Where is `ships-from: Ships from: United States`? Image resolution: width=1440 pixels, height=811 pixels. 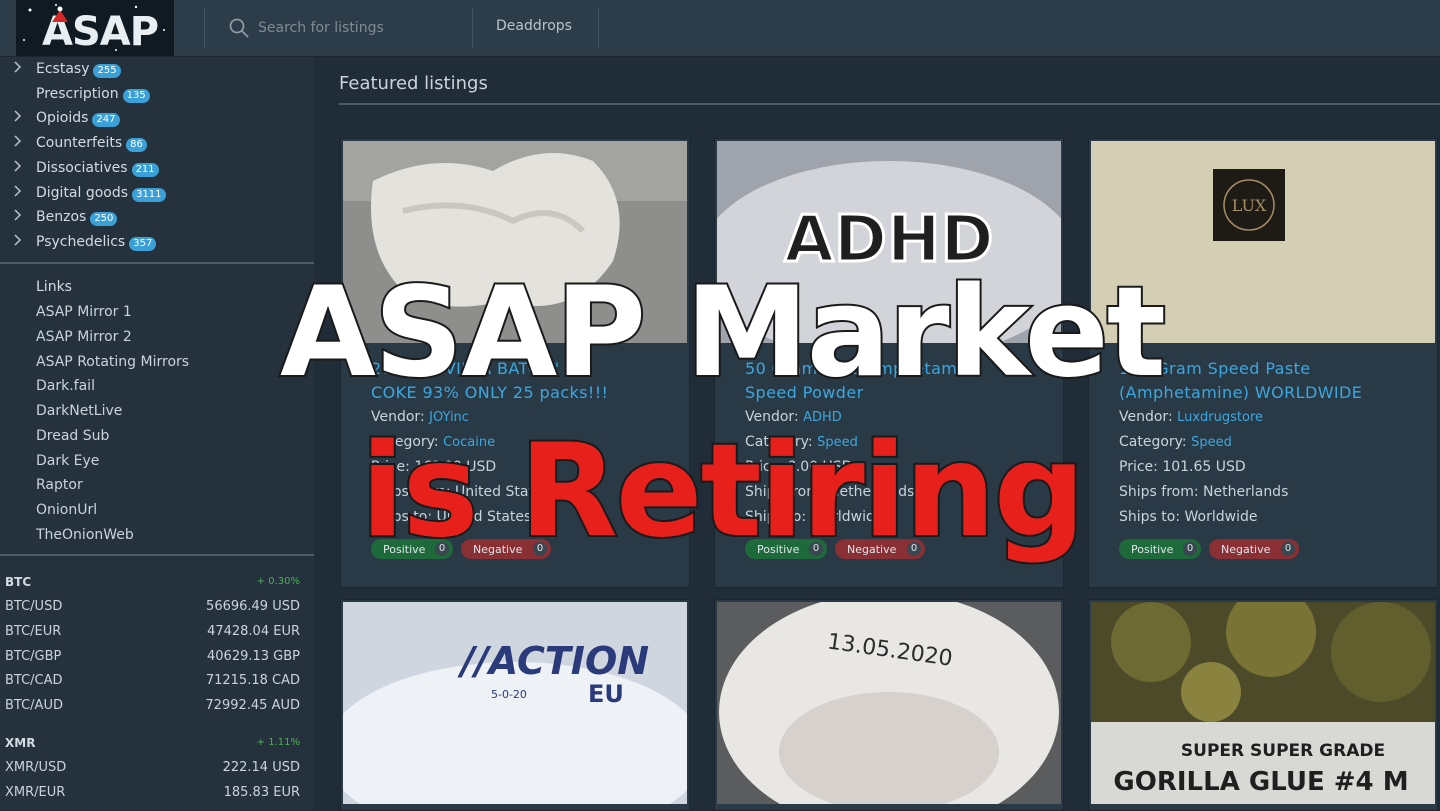
ships-from: Ships from: United States is located at coordinates (460, 492).